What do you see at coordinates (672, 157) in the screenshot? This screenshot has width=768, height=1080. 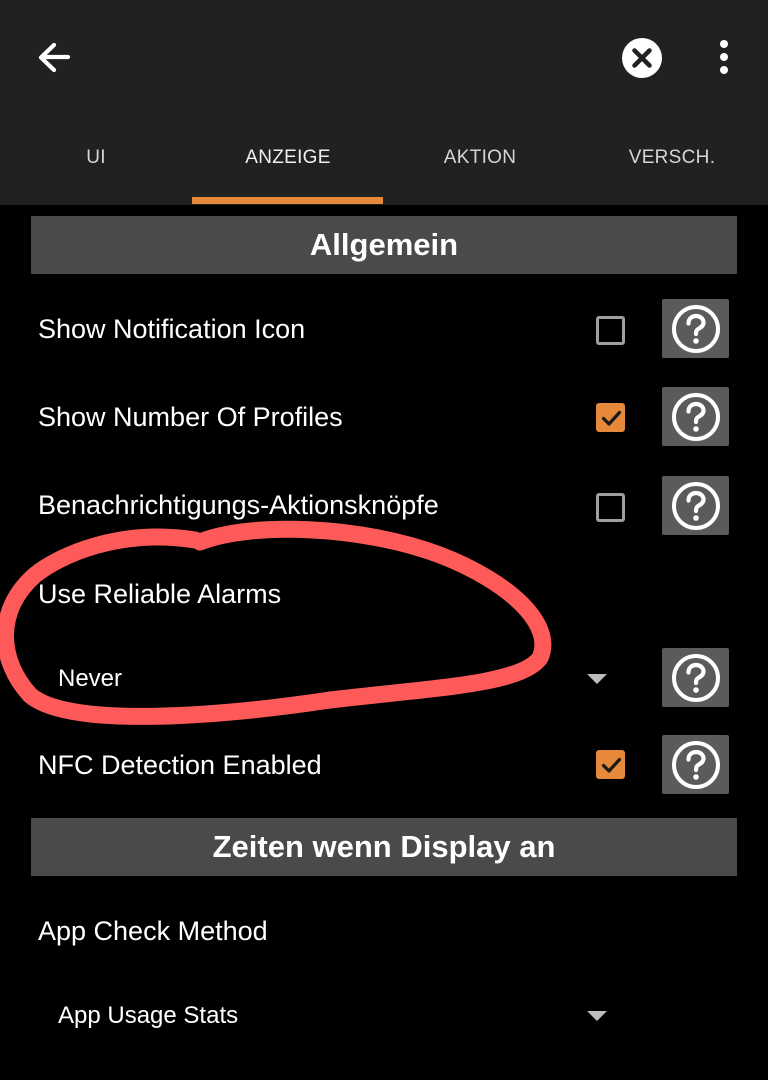 I see `tab-versch: VERSCH.` at bounding box center [672, 157].